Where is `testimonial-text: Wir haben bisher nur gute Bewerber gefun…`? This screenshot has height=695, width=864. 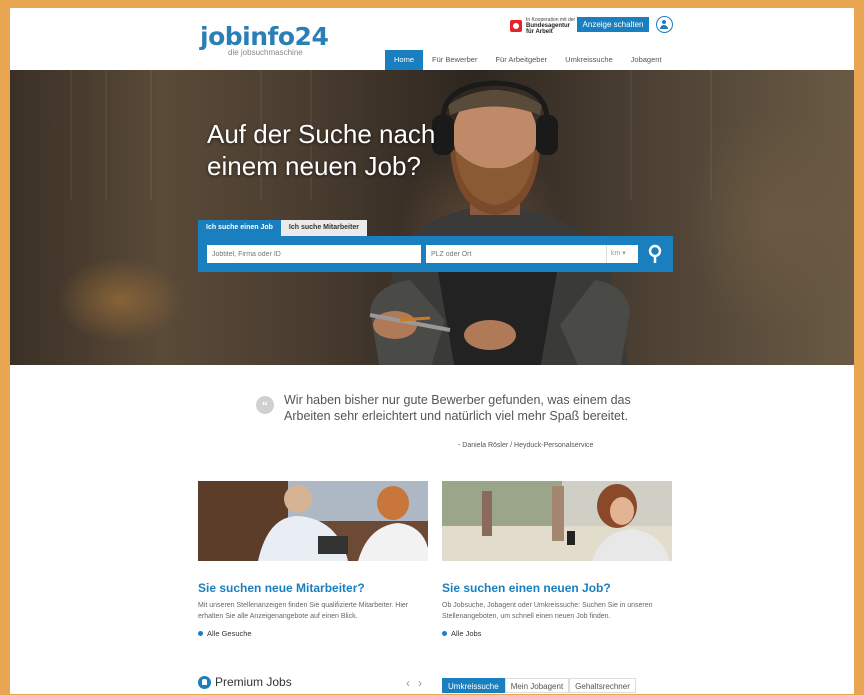
testimonial-text: Wir haben bisher nur gute Bewerber gefun… is located at coordinates (457, 408).